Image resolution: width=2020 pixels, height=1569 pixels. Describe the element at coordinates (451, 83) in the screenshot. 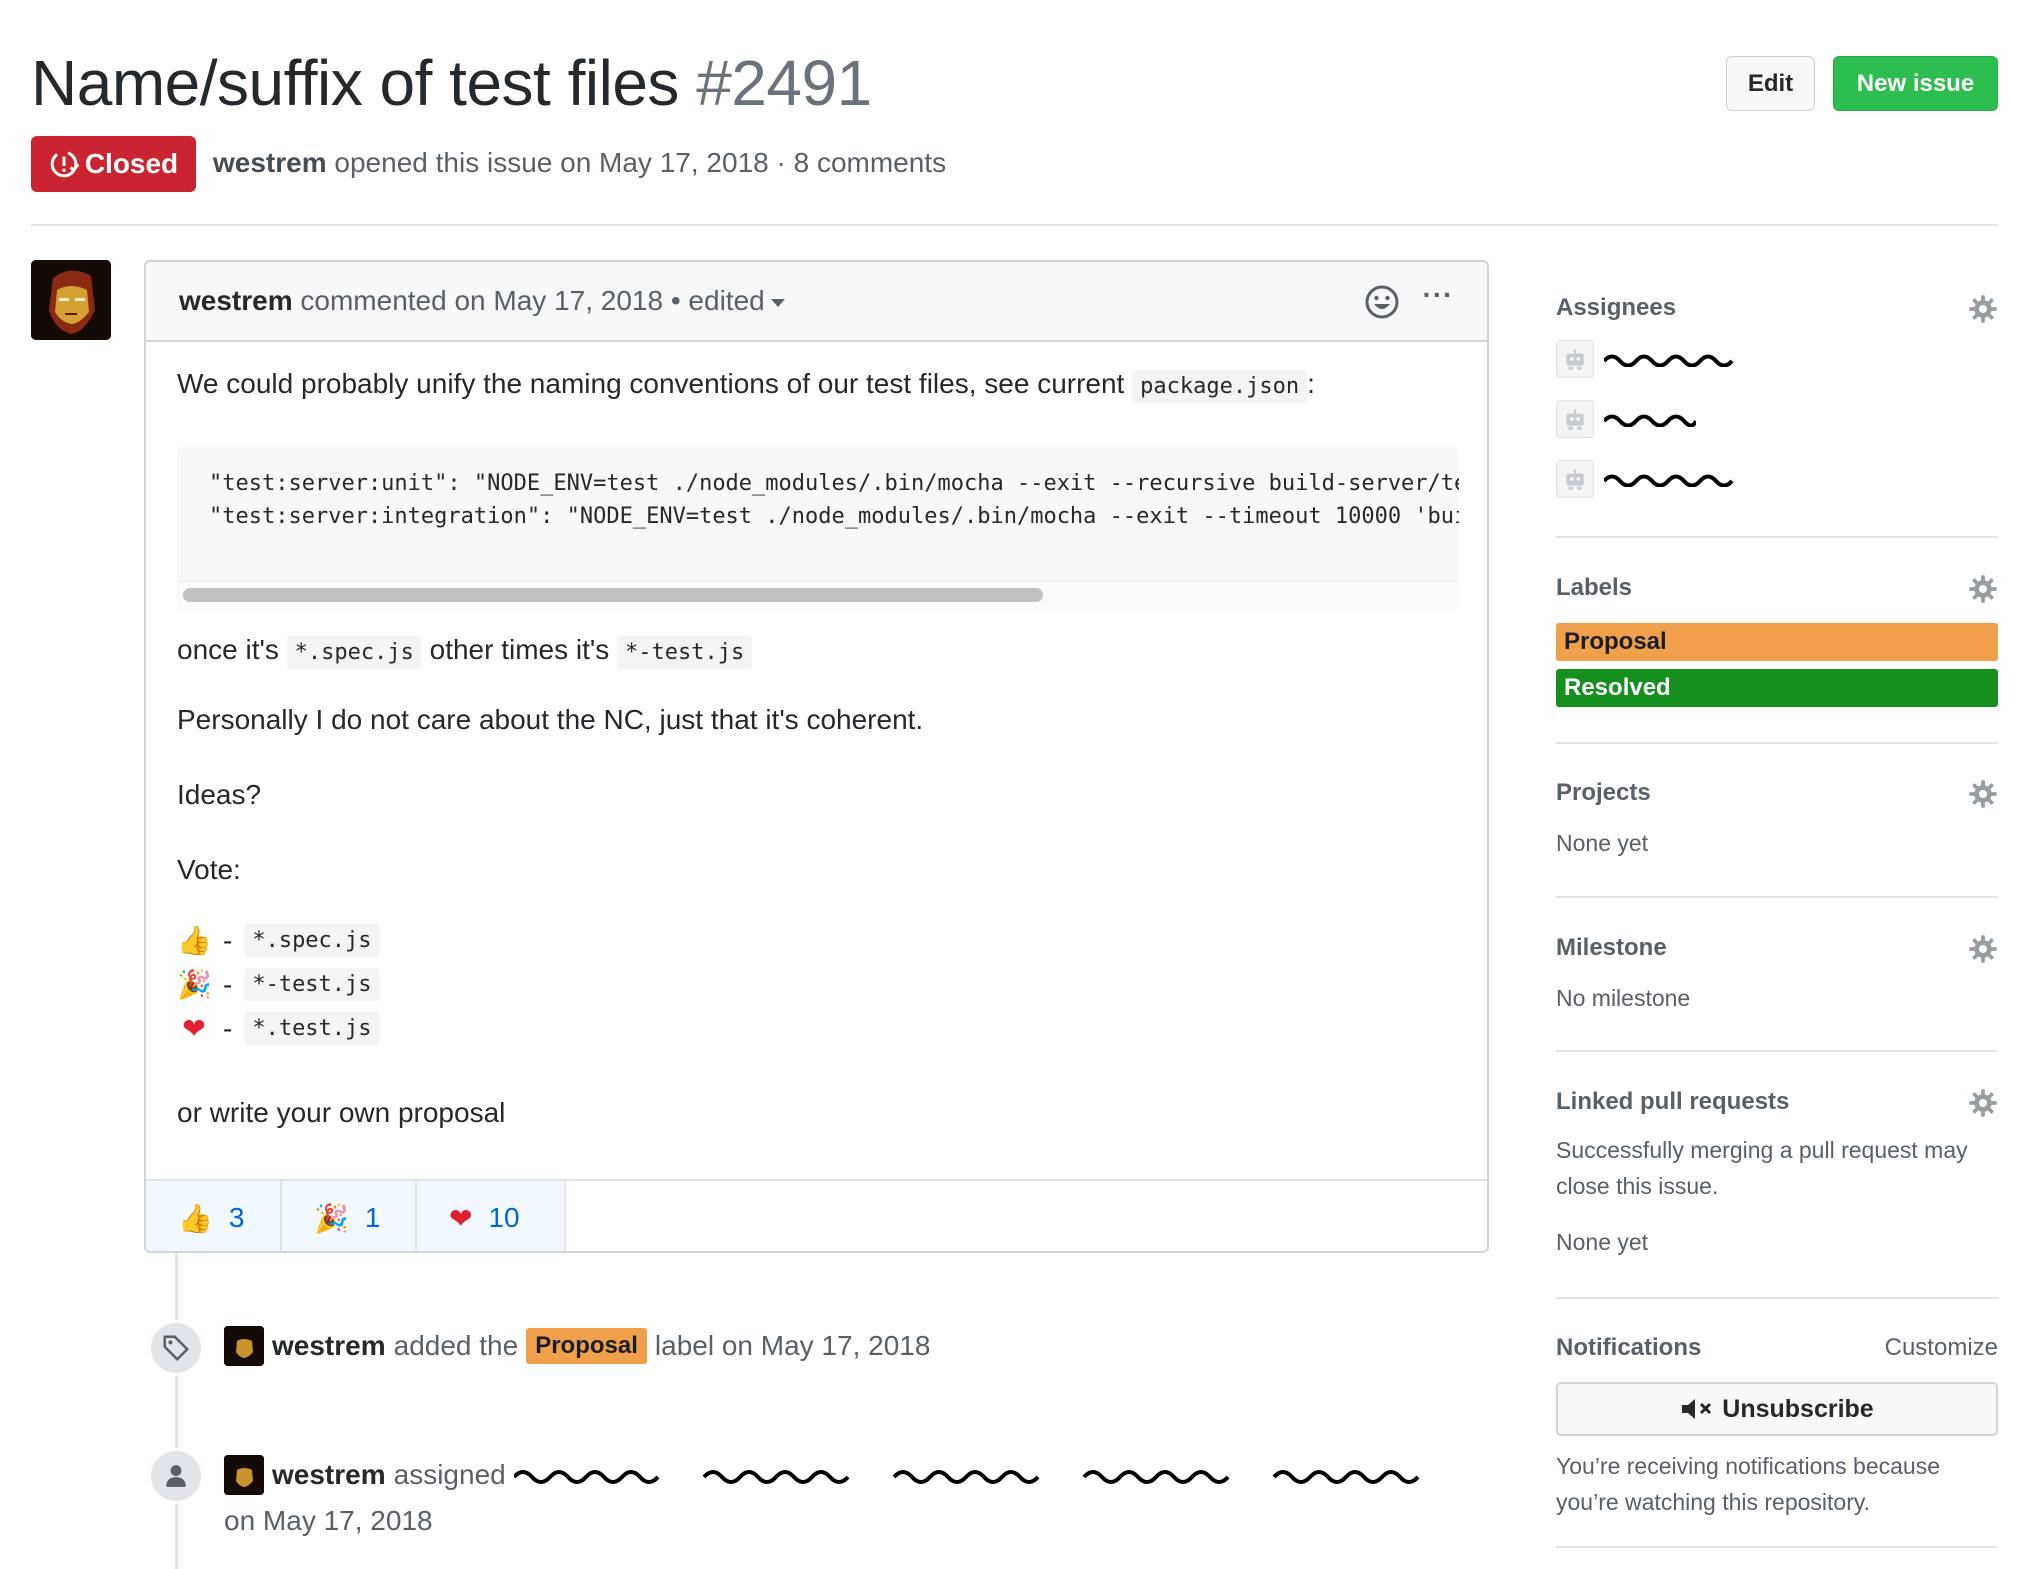

I see `issue-title: Name/suffix of test files #2491` at that location.